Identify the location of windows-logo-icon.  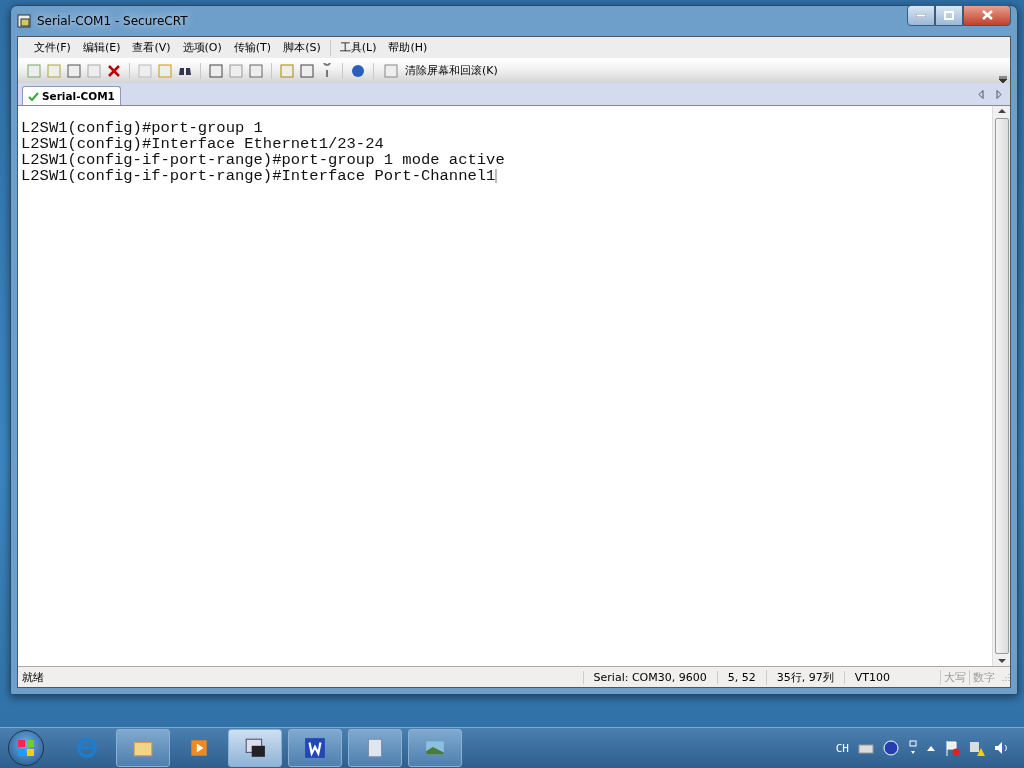
(26, 748).